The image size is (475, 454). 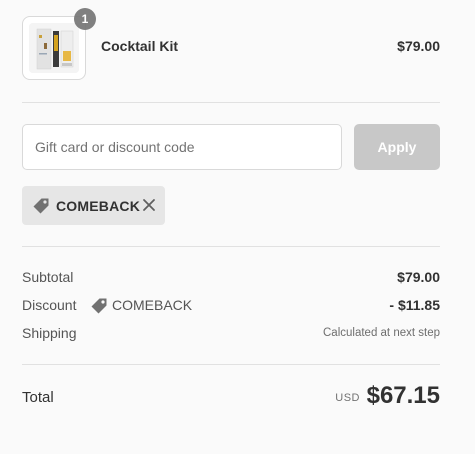 I want to click on product-price: $79.00, so click(x=418, y=46).